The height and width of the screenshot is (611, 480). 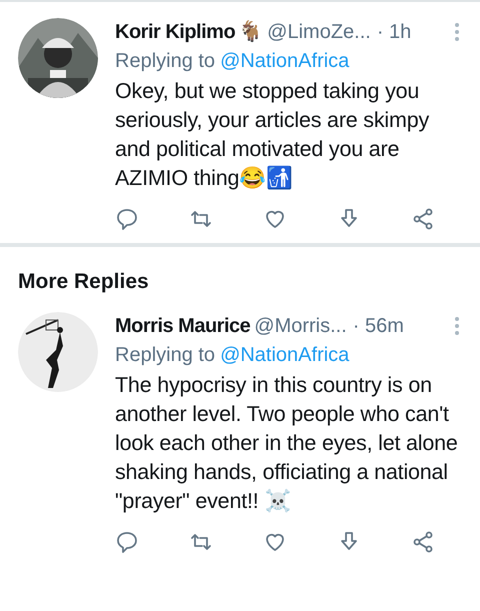 What do you see at coordinates (83, 282) in the screenshot?
I see `section-heading: More Replies` at bounding box center [83, 282].